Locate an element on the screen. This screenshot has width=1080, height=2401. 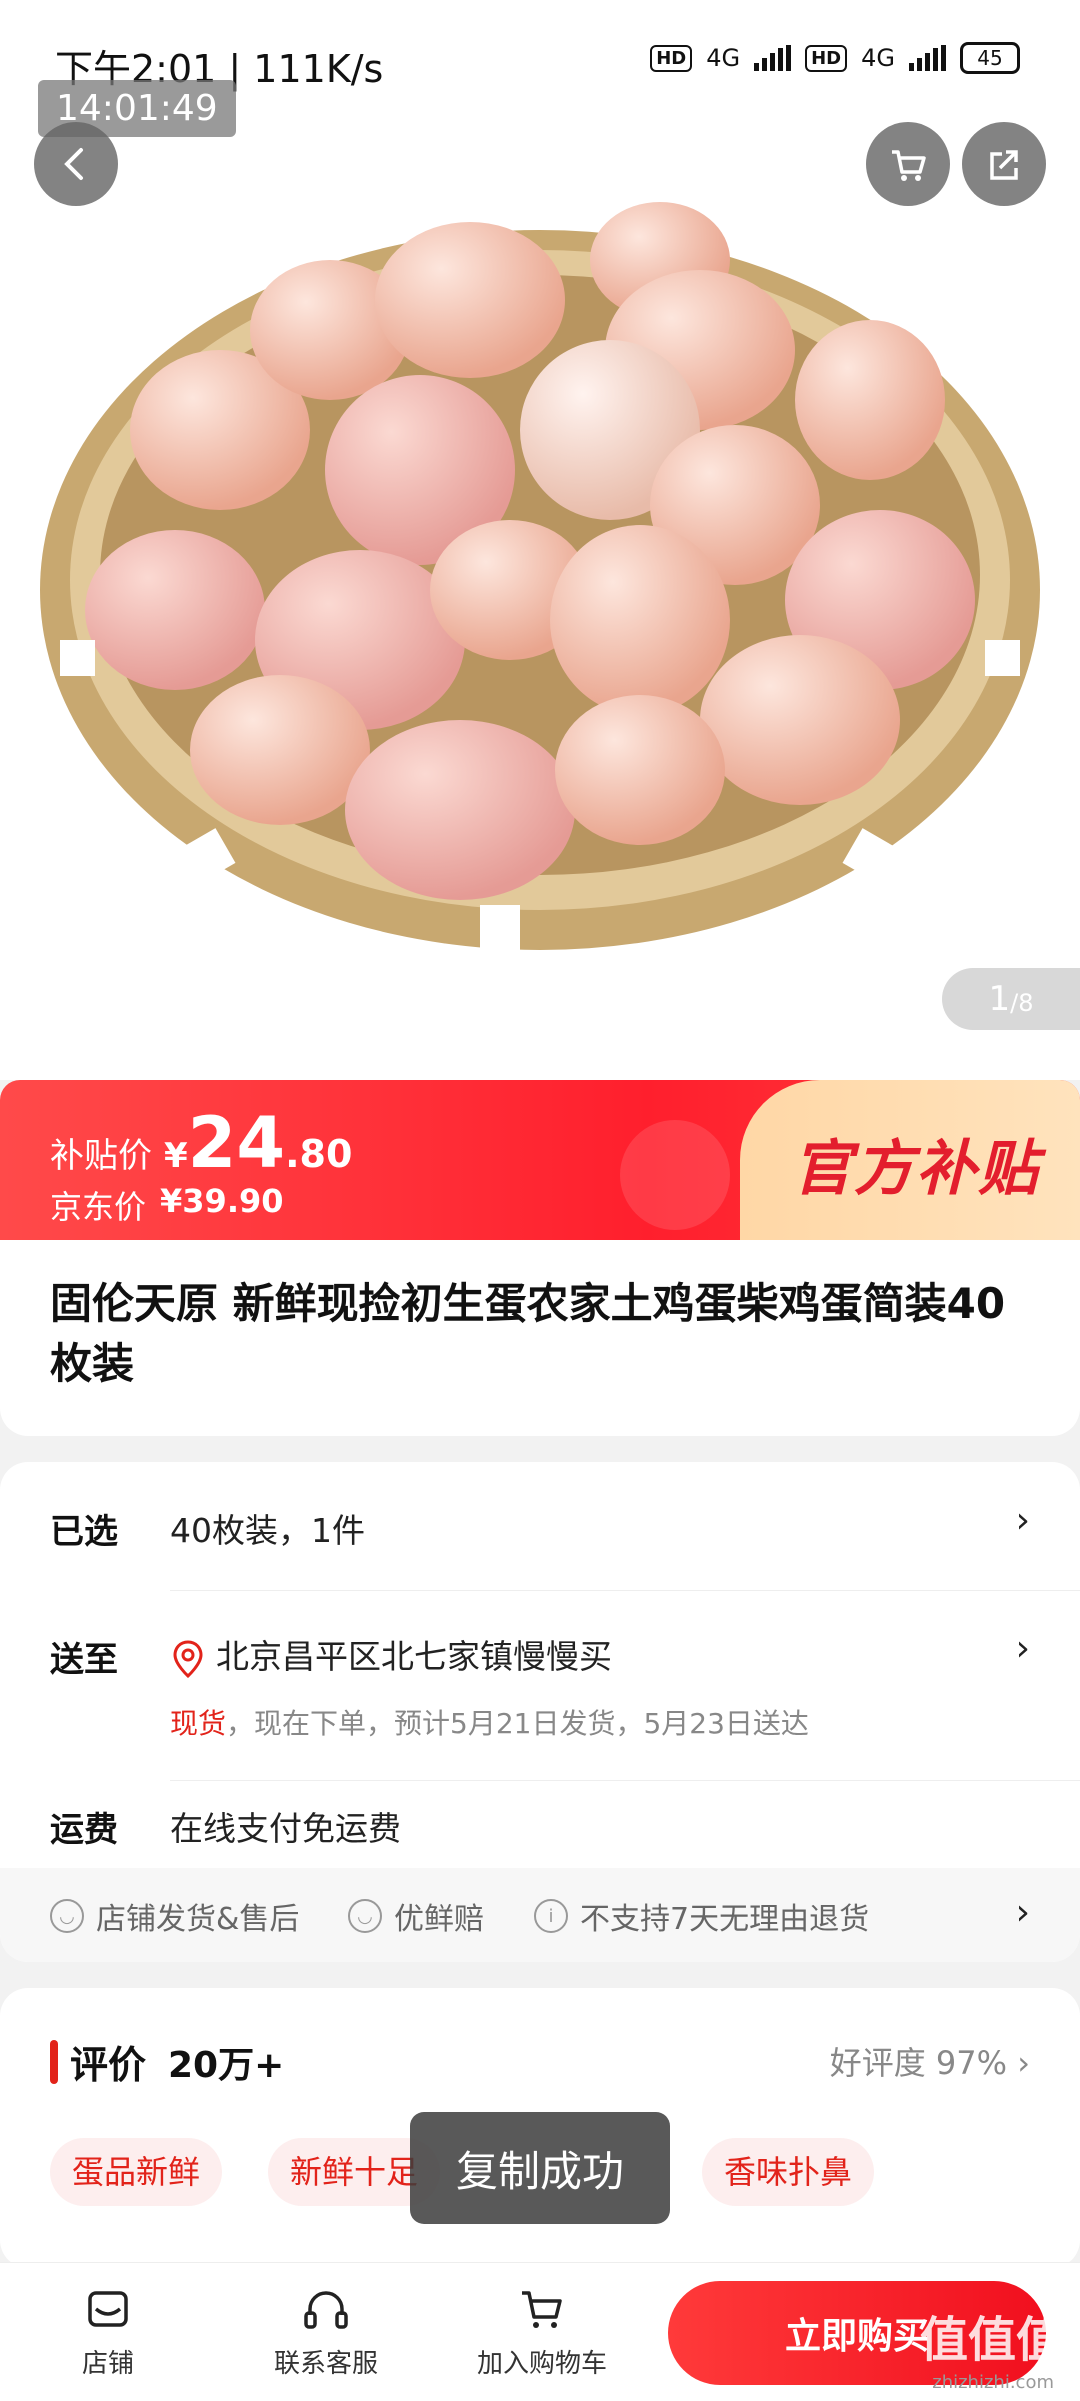
delivery-estimate: 现货，现在下单，预计5月21日发货，5月23日送达 is located at coordinates (489, 1722).